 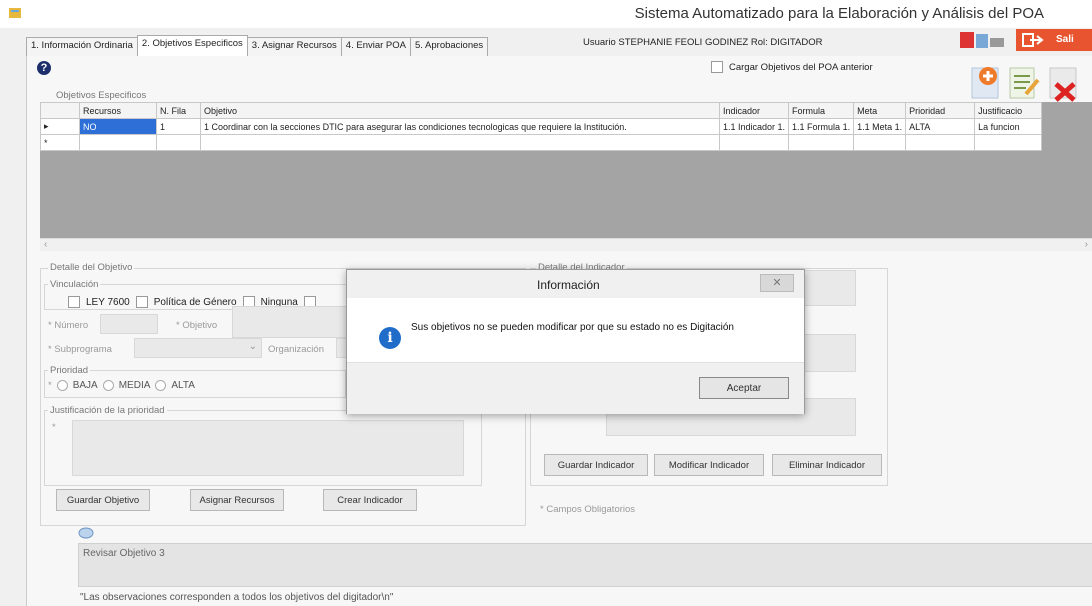 What do you see at coordinates (717, 67) in the screenshot?
I see `checkbox-box` at bounding box center [717, 67].